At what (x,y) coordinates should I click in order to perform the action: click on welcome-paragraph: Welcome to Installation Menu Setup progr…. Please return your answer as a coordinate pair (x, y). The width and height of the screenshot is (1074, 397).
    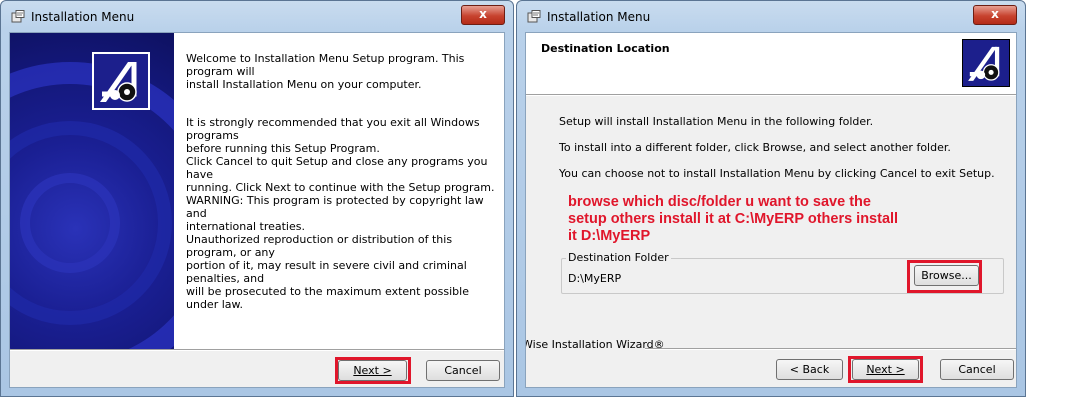
    Looking at the image, I should click on (325, 71).